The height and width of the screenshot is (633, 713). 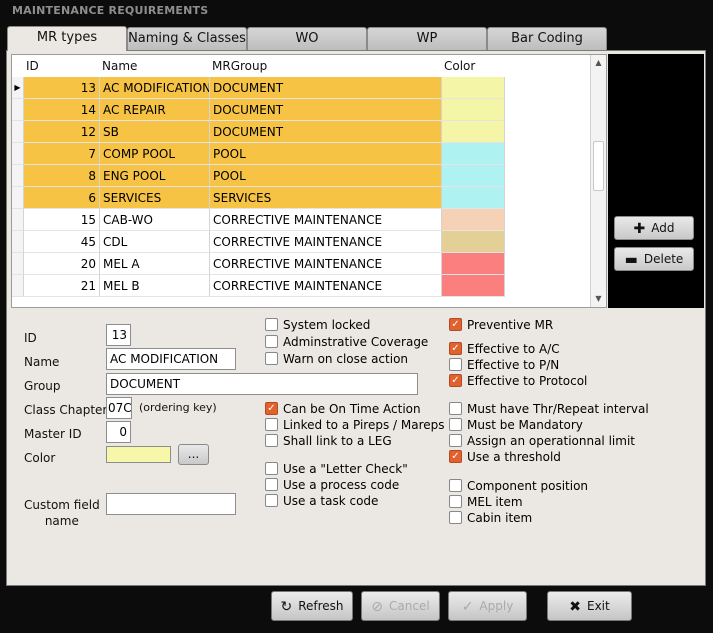 I want to click on cell-name: COMP POOL, so click(x=155, y=154).